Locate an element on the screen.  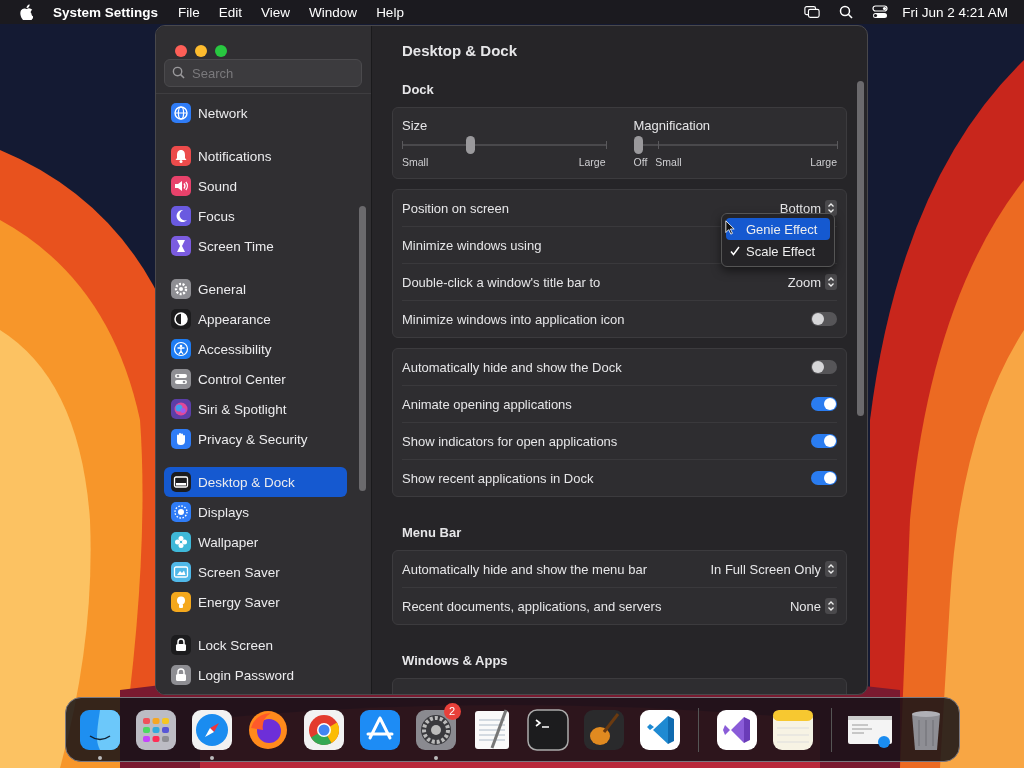
sidebar-item: Desktop & Dock is located at coordinates (255, 482).